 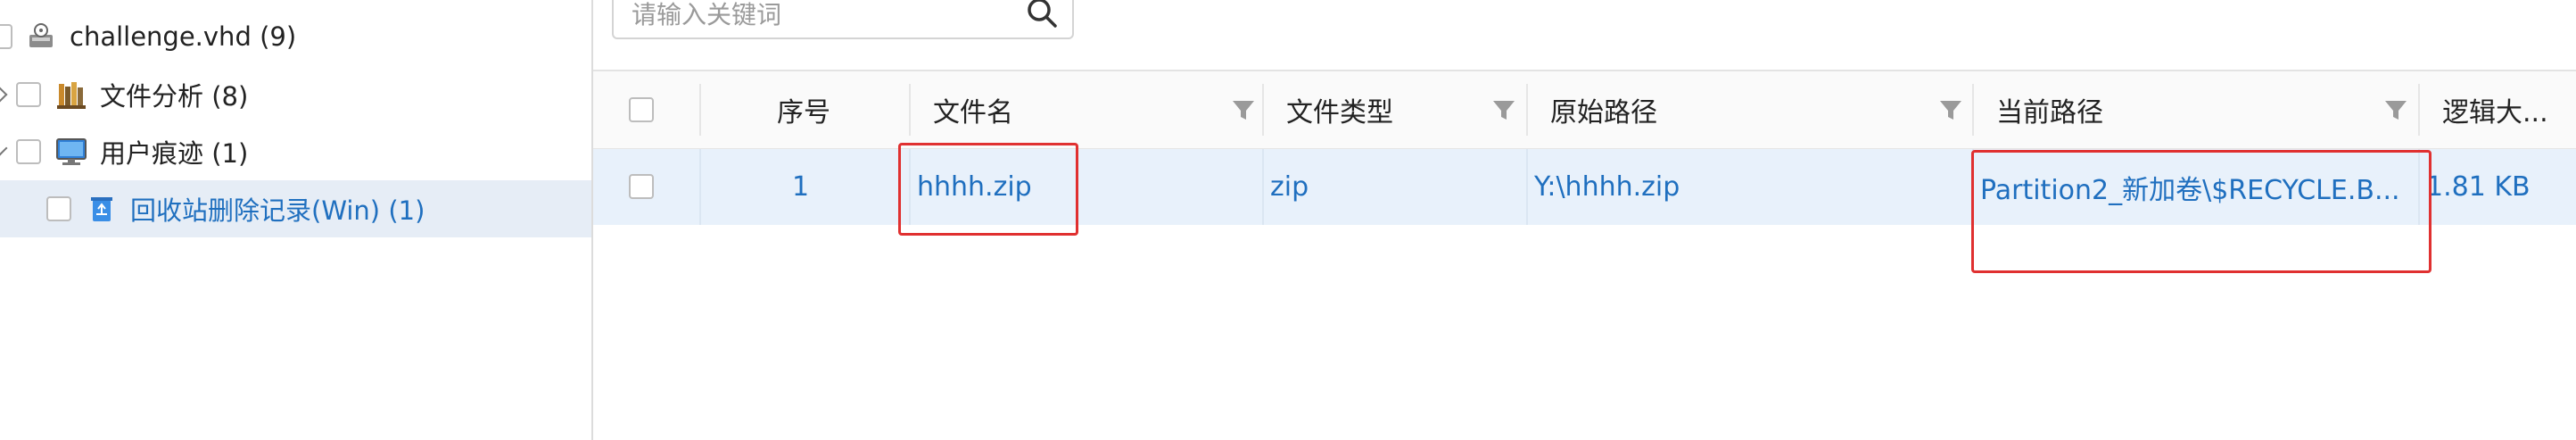 What do you see at coordinates (2050, 109) in the screenshot?
I see `column-header-current-path: 当前路径` at bounding box center [2050, 109].